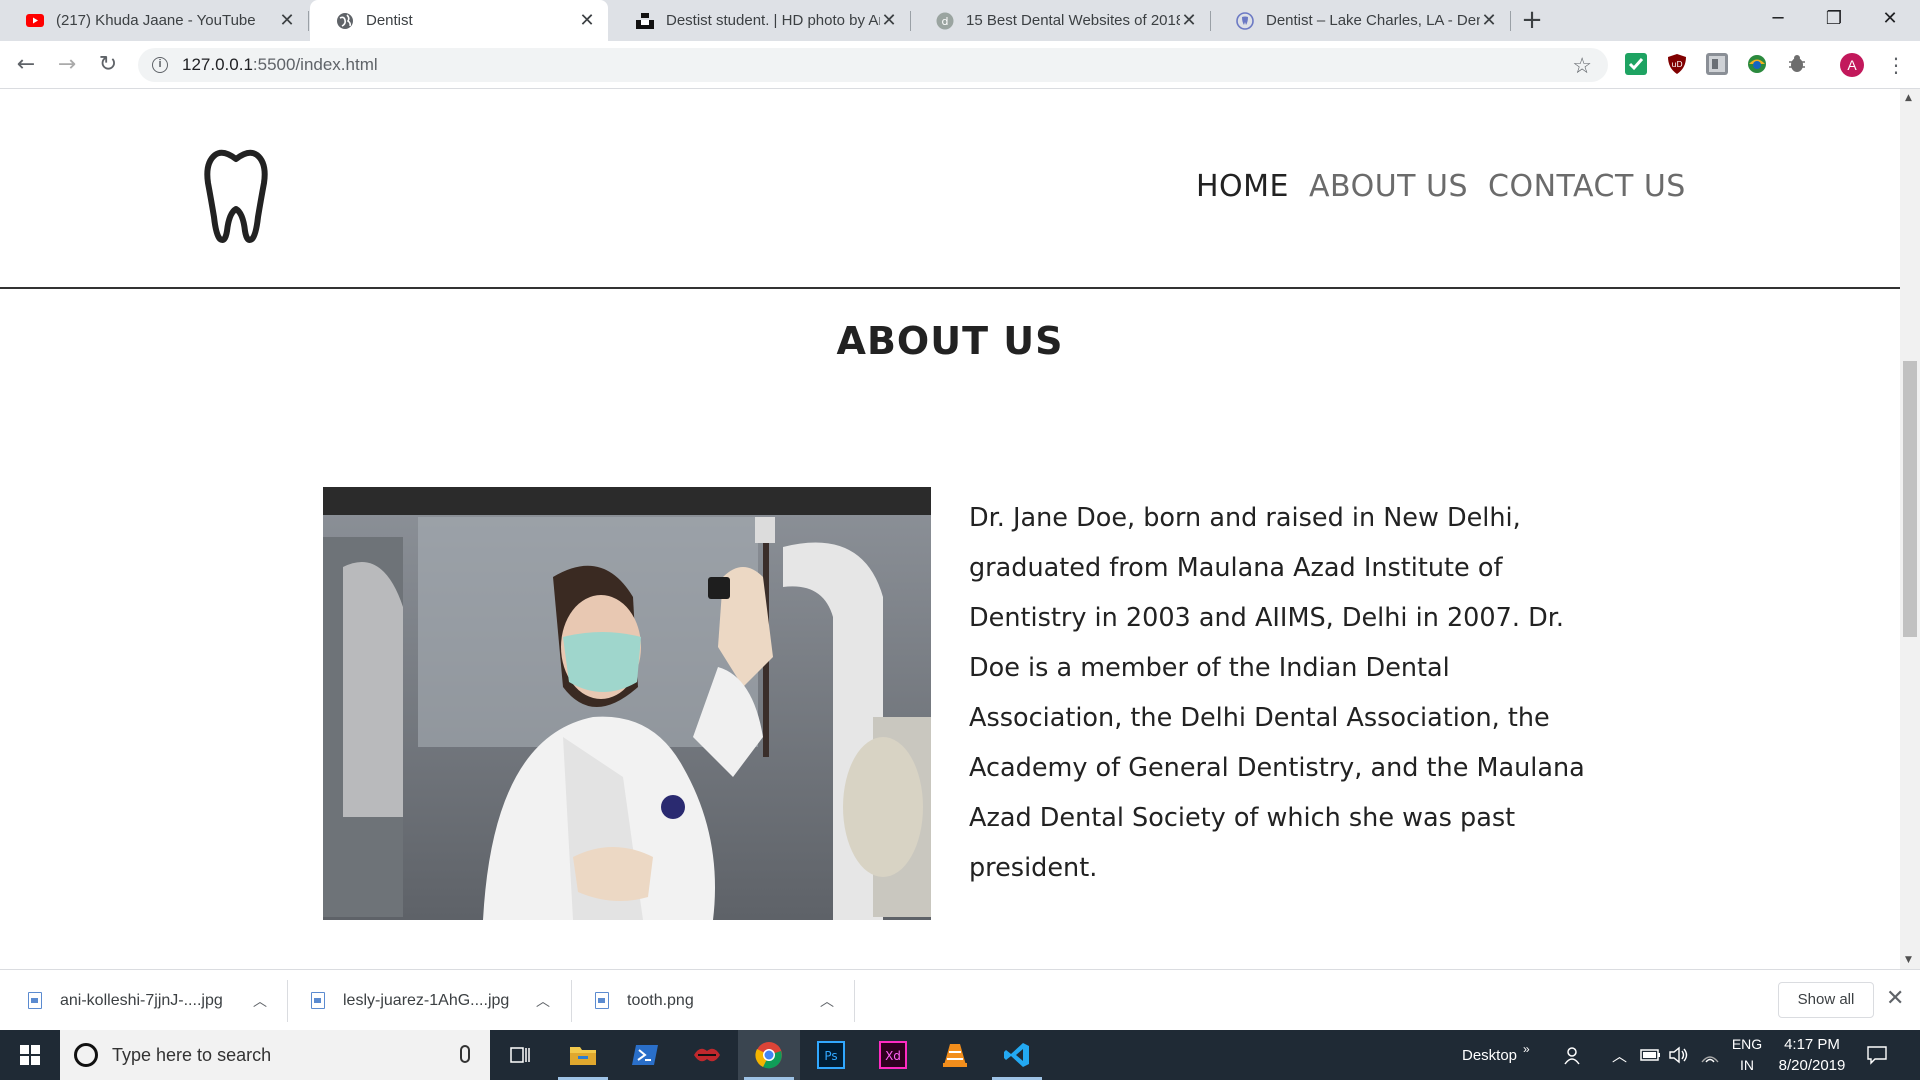  Describe the element at coordinates (627, 703) in the screenshot. I see `dentist-photo` at that location.